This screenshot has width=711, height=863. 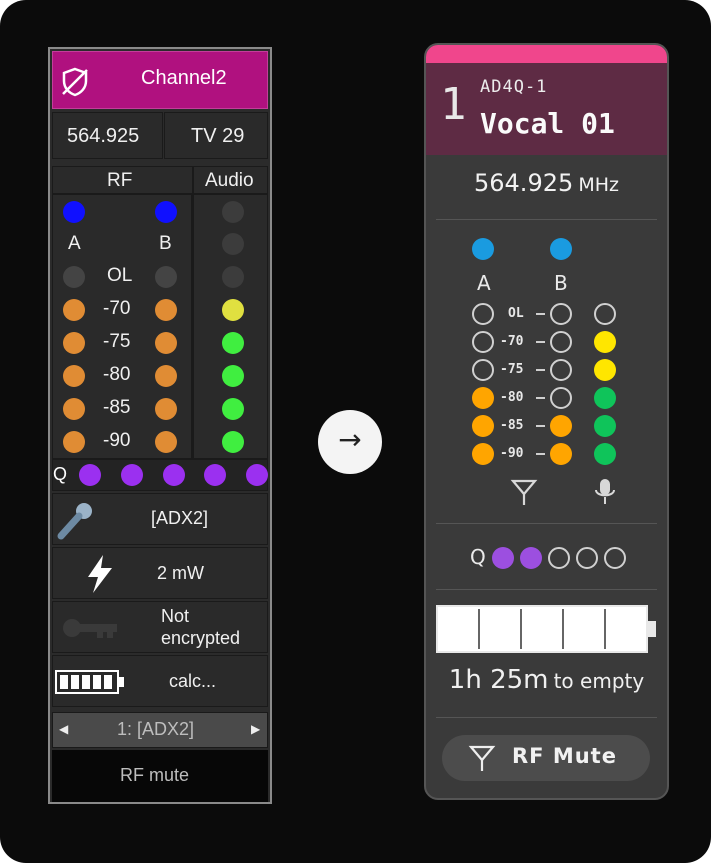 What do you see at coordinates (561, 249) in the screenshot?
I see `antenna-b-led` at bounding box center [561, 249].